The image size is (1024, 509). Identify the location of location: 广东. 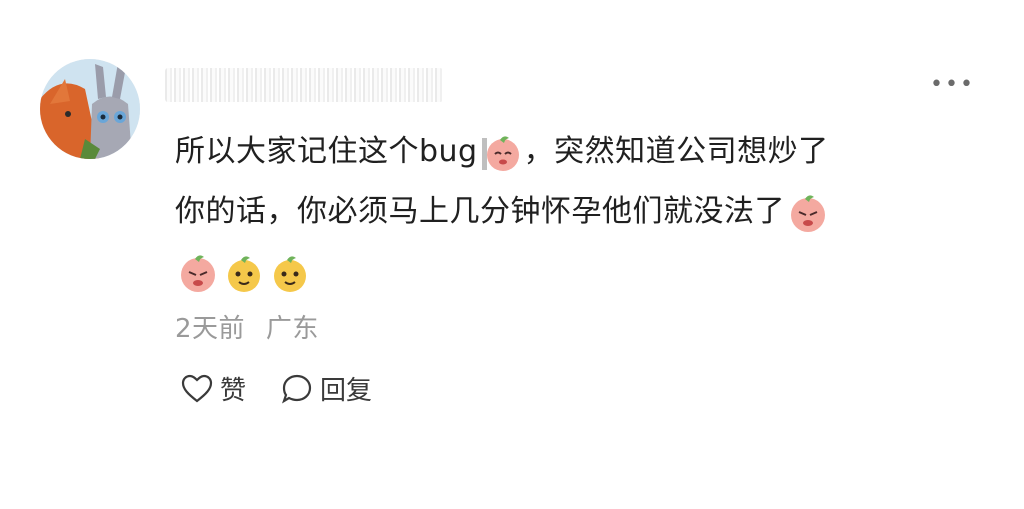
(292, 329).